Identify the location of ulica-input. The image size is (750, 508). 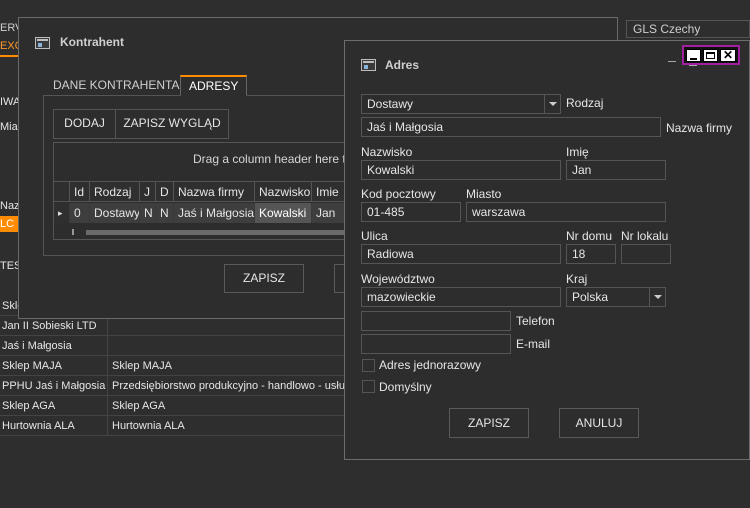
(461, 254).